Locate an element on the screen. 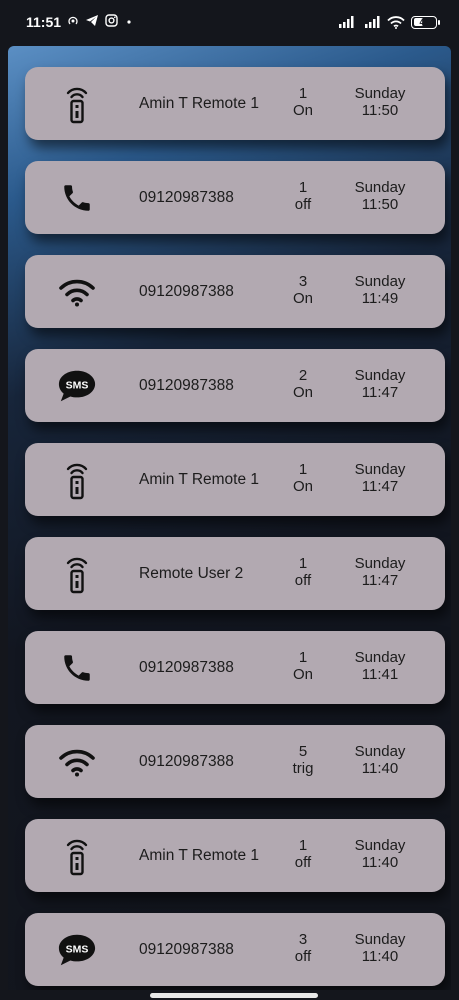  event-card: 09120987388 5 trig Sunday 11:40 is located at coordinates (235, 761).